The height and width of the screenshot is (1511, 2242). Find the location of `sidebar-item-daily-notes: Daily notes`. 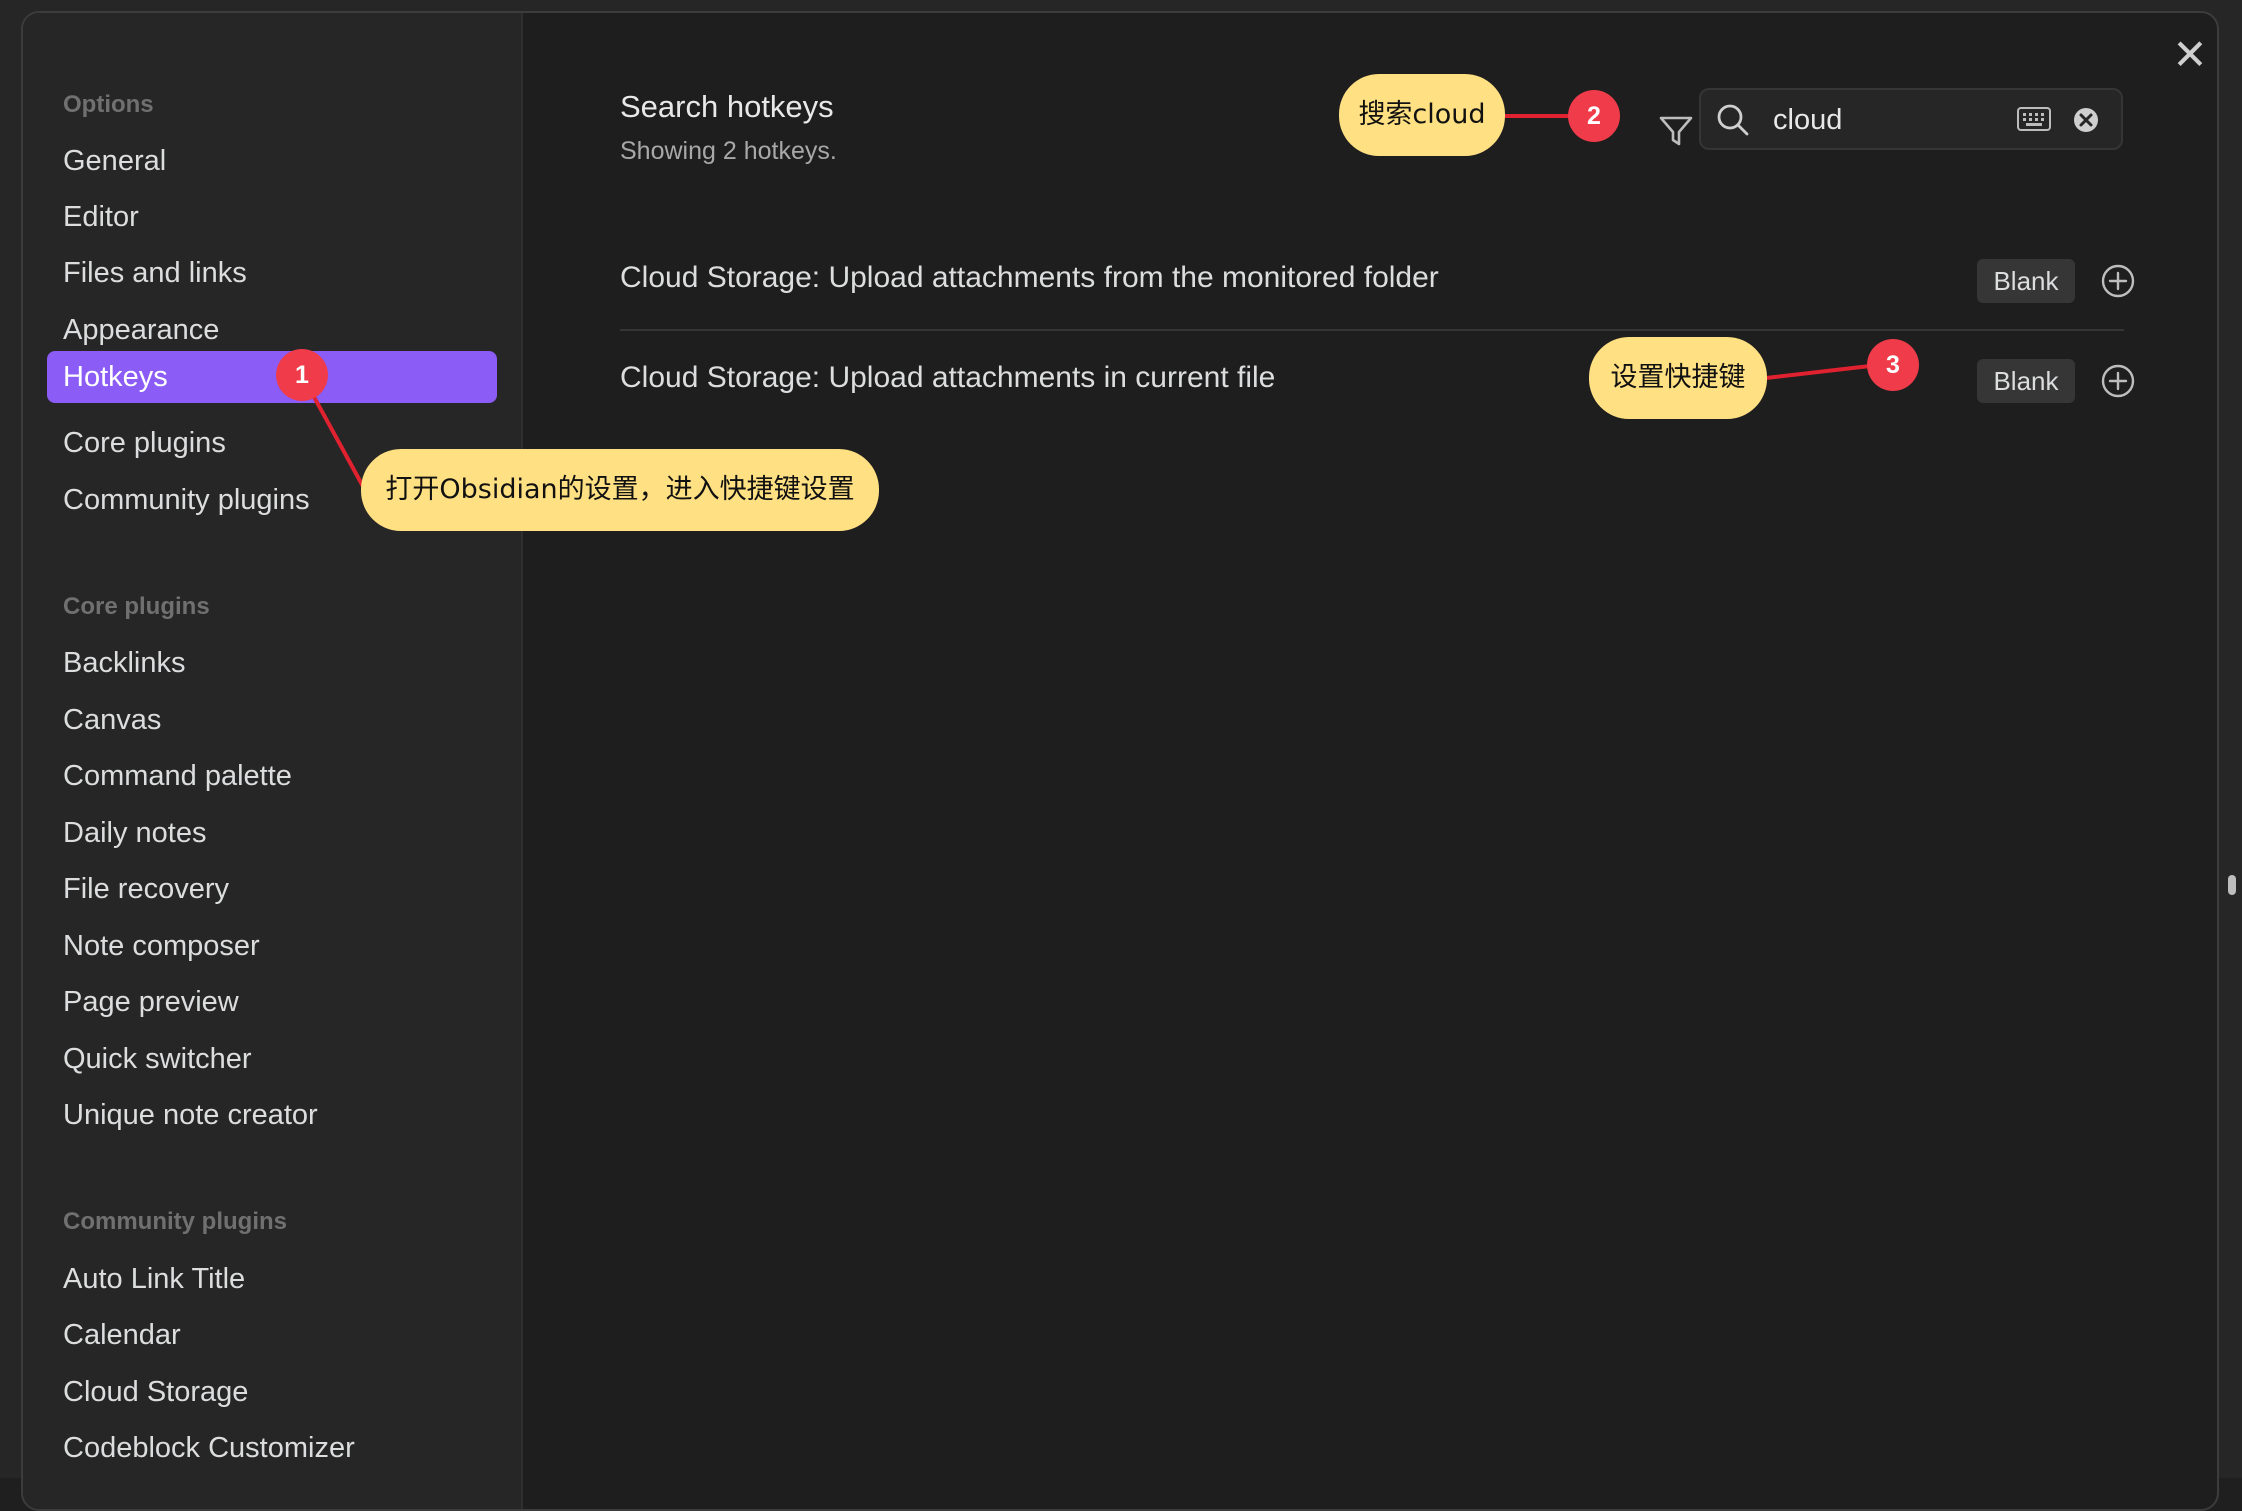

sidebar-item-daily-notes: Daily notes is located at coordinates (272, 833).